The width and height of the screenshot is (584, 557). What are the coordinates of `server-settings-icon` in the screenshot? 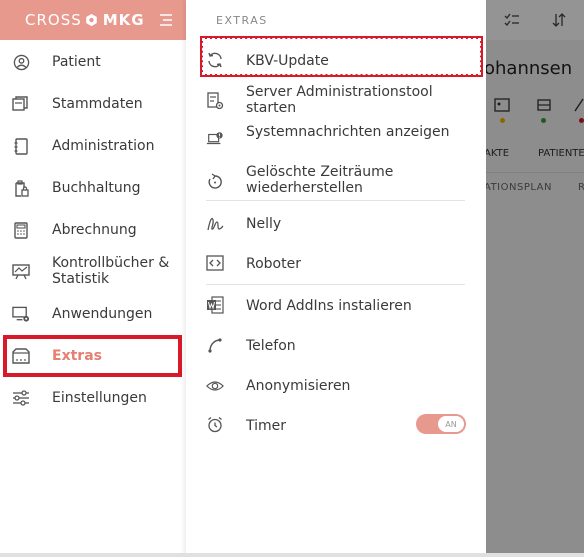 It's located at (215, 101).